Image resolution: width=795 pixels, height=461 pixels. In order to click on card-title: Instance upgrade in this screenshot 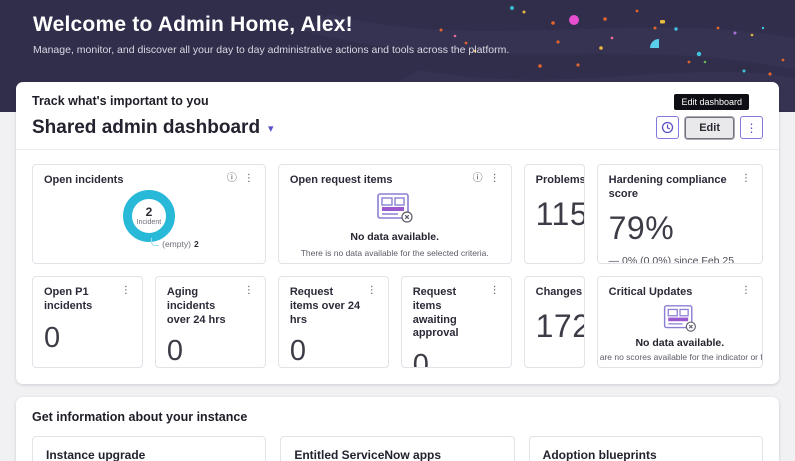, I will do `click(96, 454)`.